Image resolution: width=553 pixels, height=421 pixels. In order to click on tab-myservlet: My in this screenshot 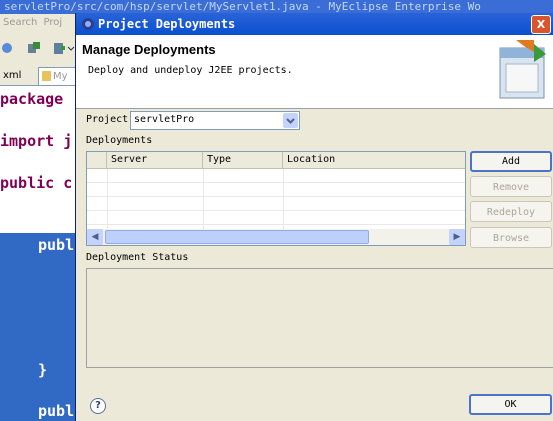, I will do `click(57, 76)`.